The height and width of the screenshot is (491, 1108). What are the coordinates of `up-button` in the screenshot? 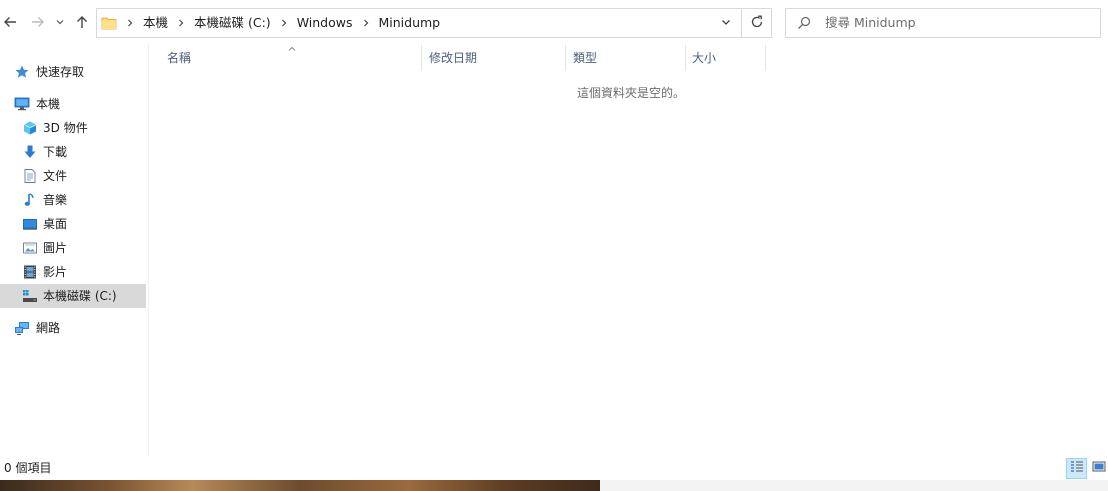 It's located at (82, 22).